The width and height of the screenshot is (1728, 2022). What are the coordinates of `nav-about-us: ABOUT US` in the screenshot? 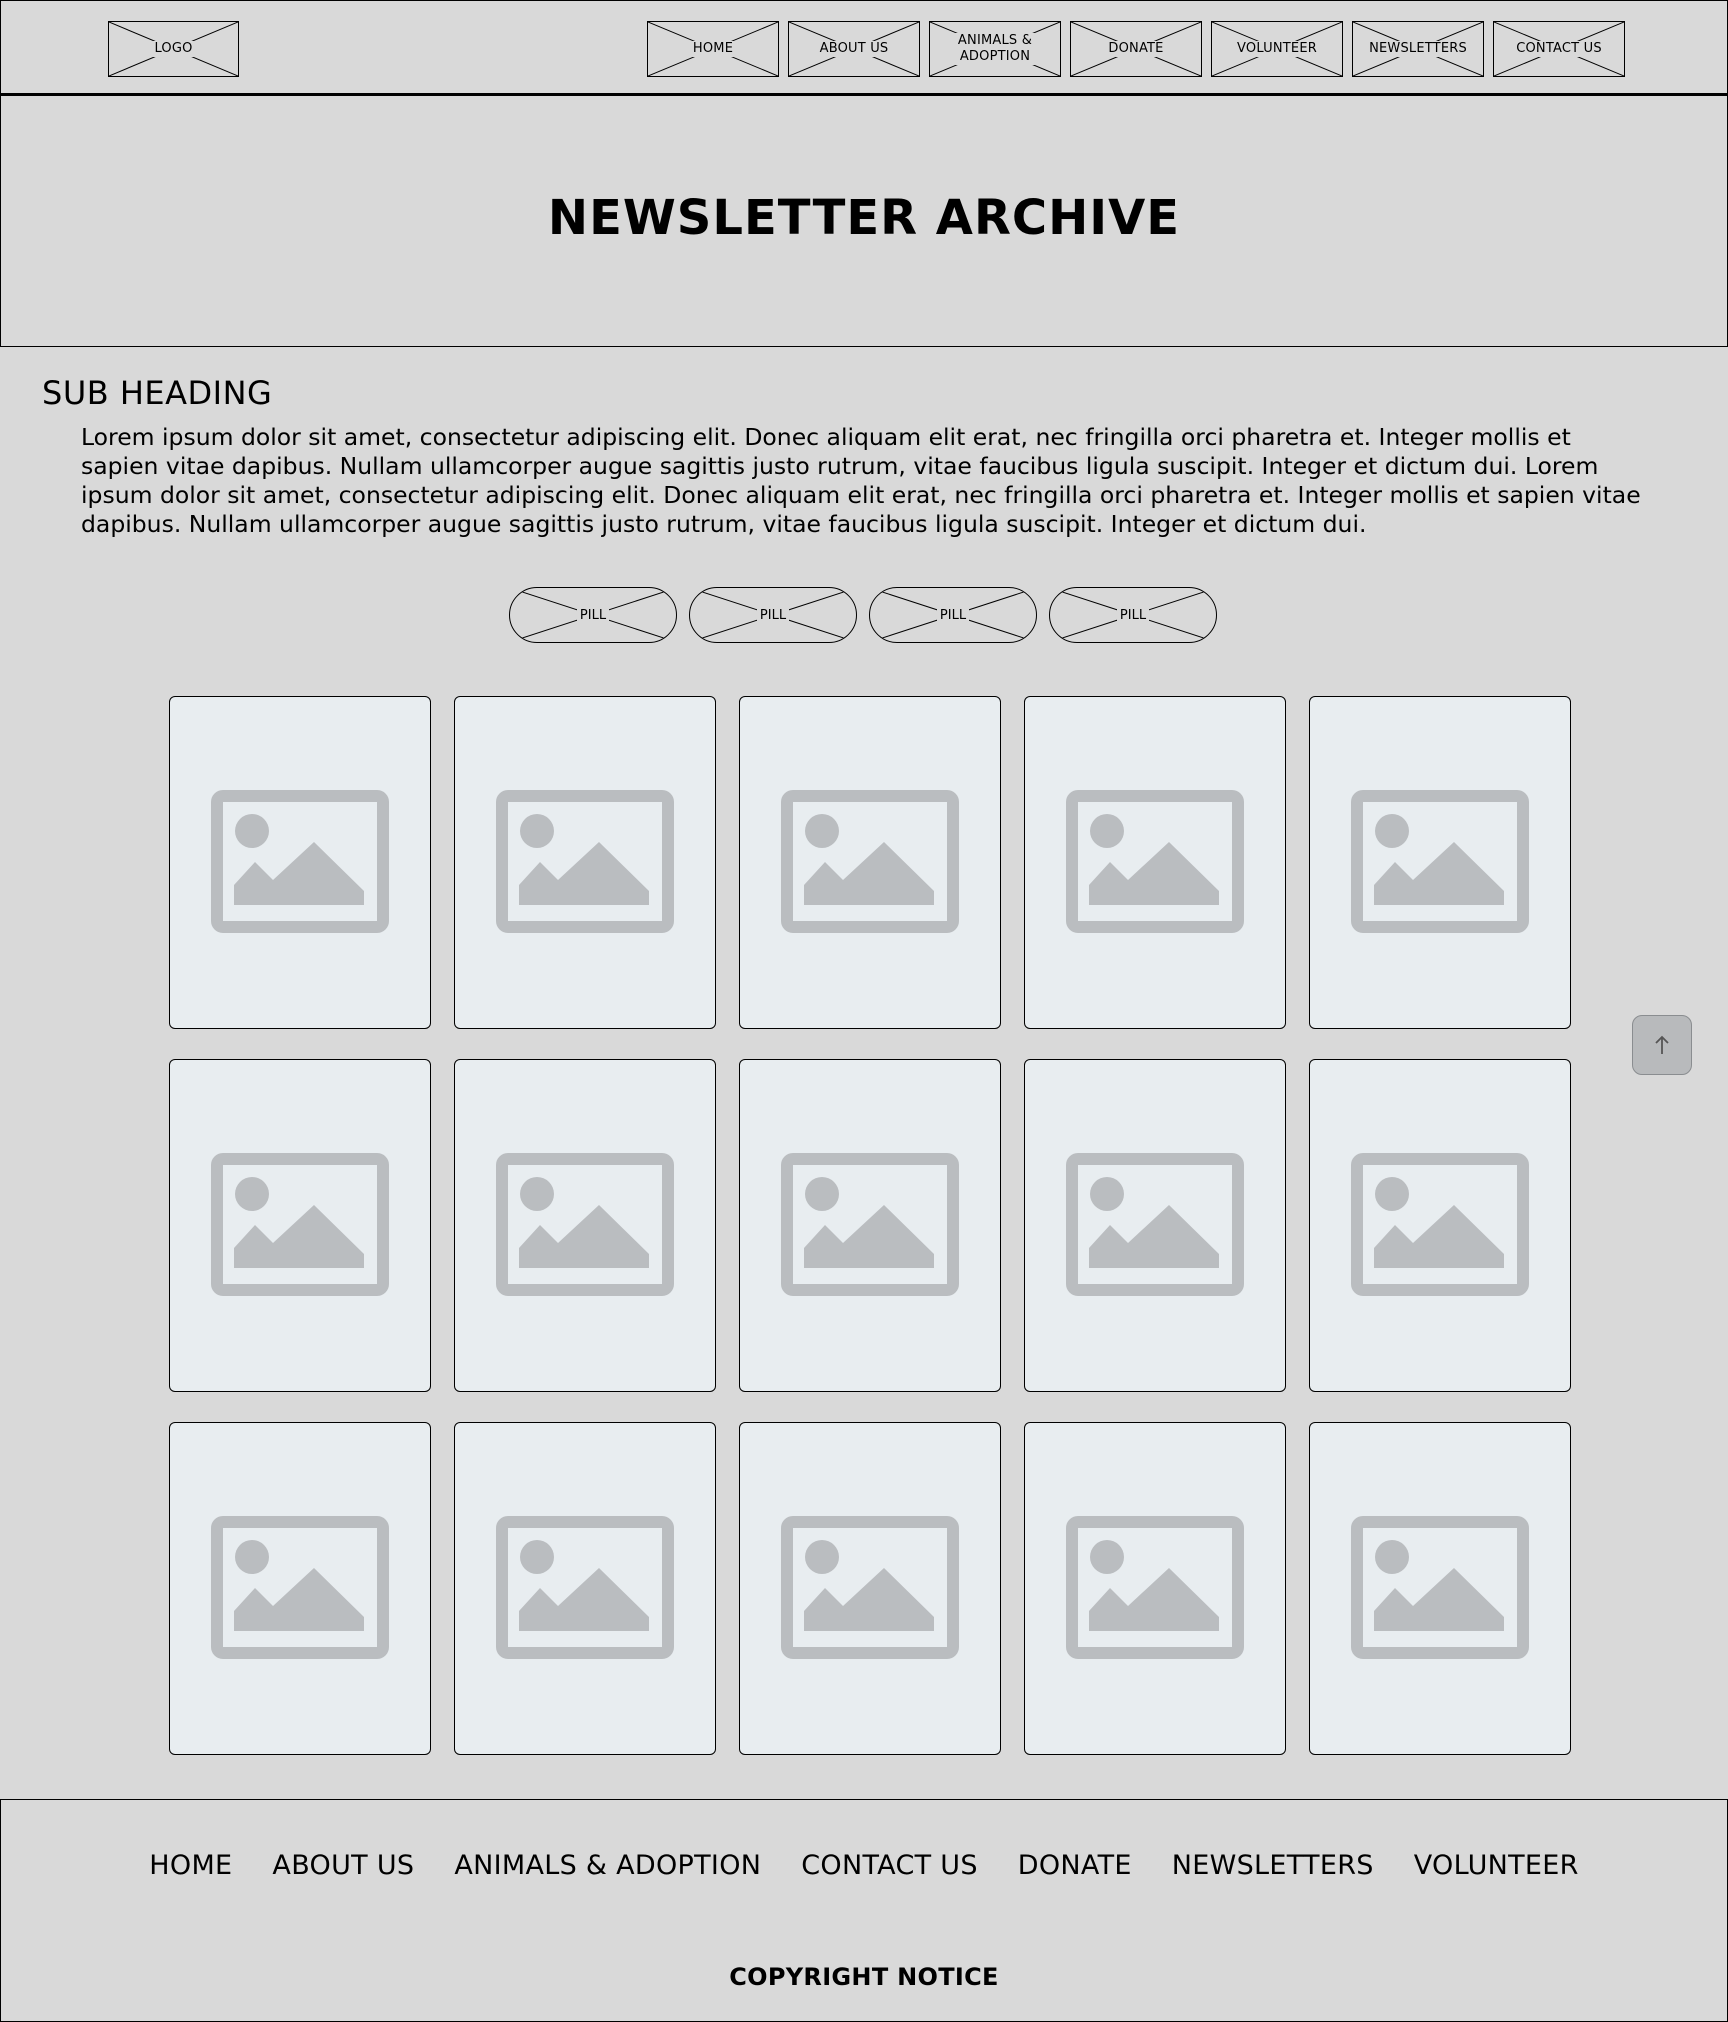 It's located at (854, 49).